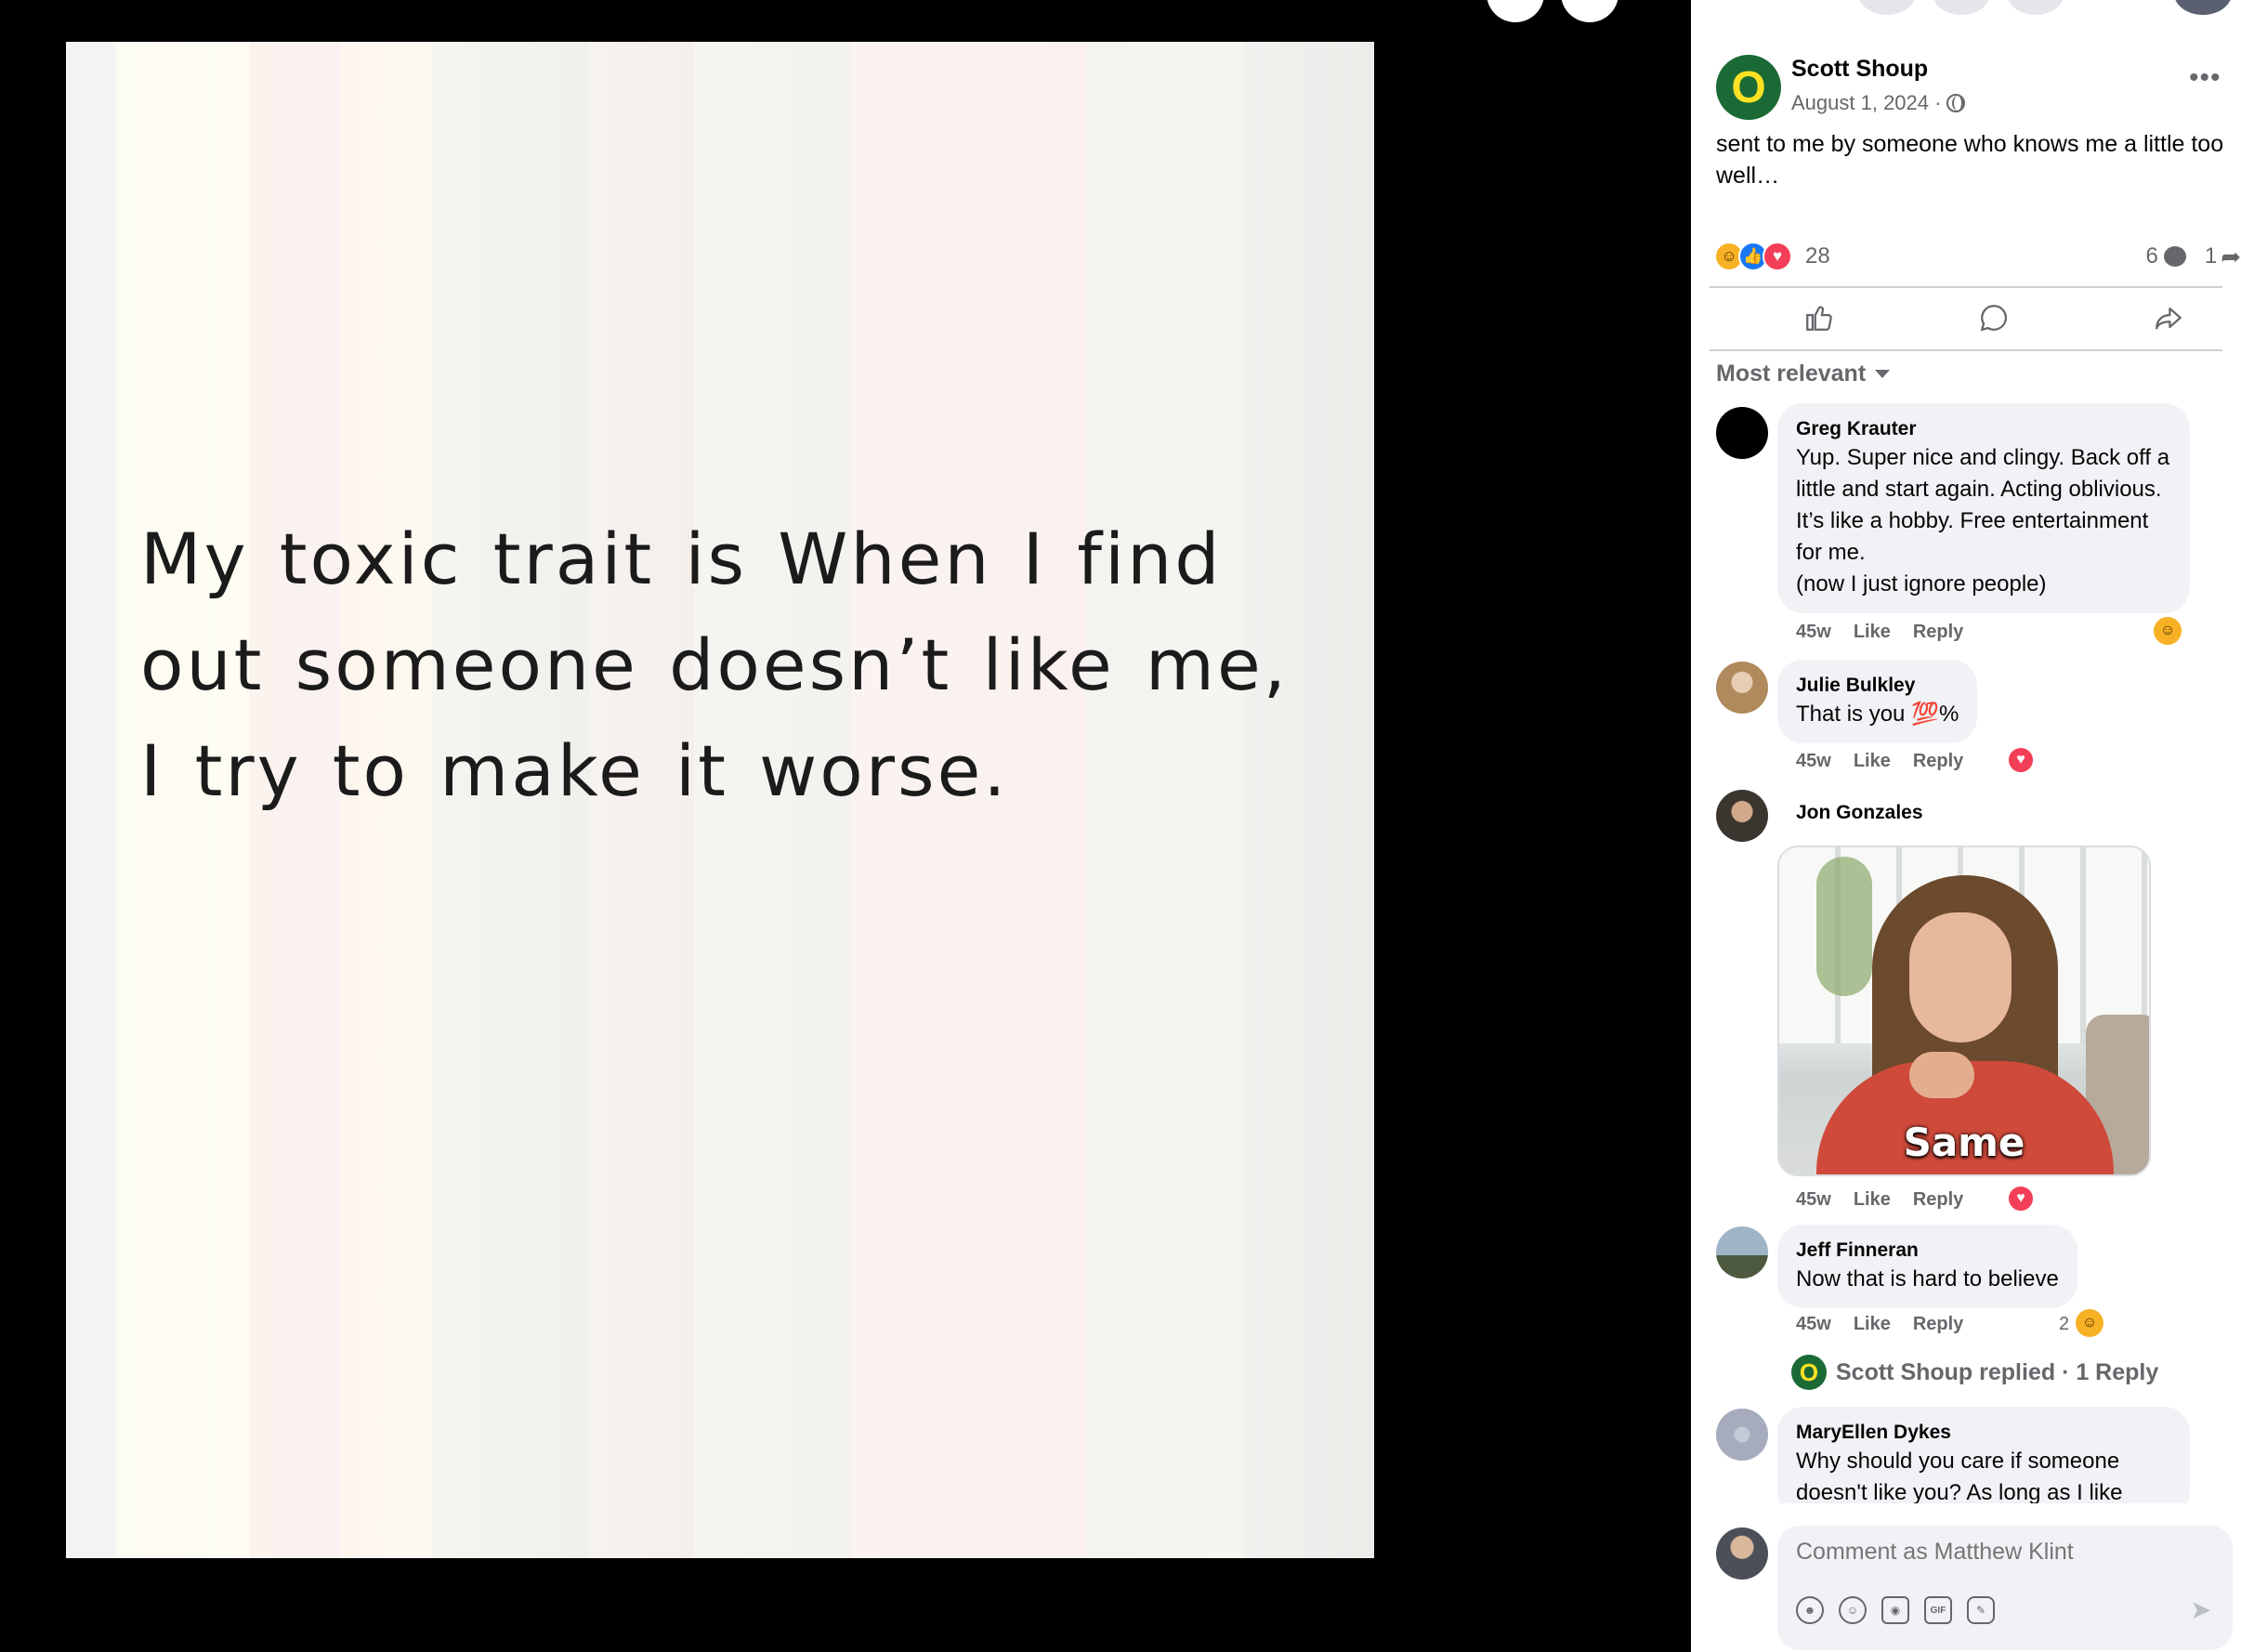 The height and width of the screenshot is (1652, 2241). I want to click on gif-caption: Same, so click(1964, 1143).